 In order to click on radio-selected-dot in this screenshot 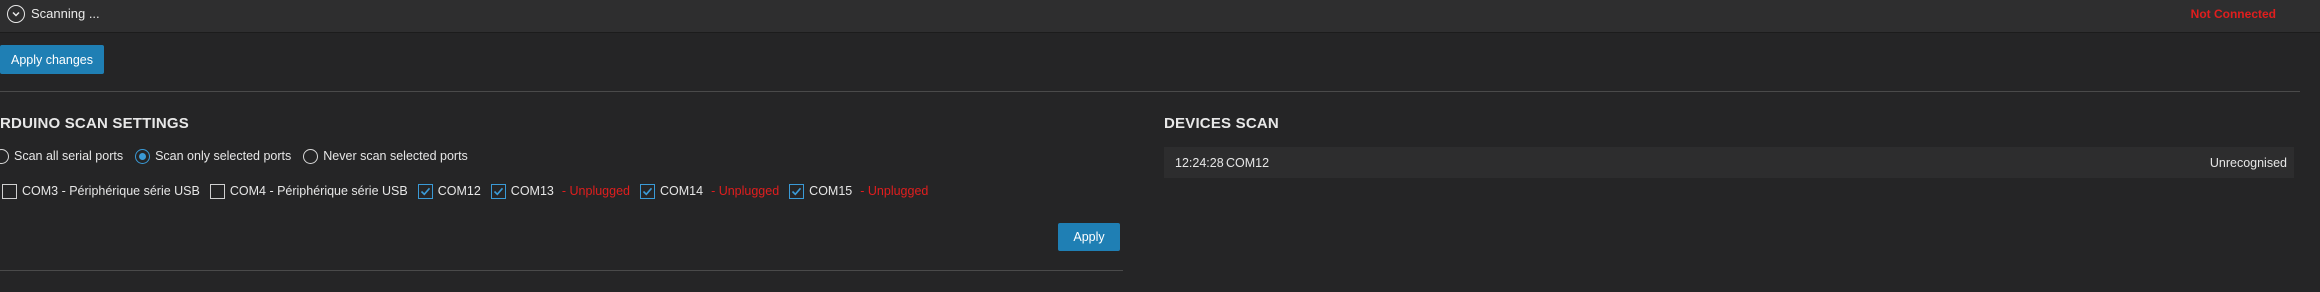, I will do `click(143, 156)`.